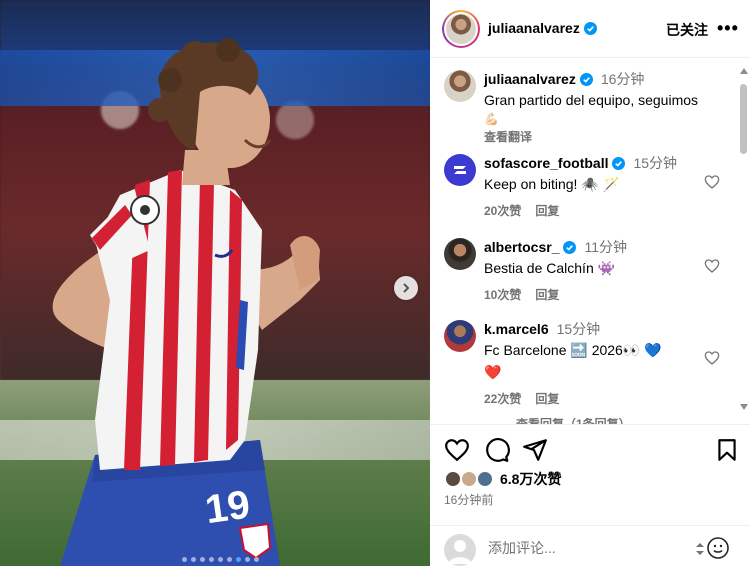  I want to click on comment-time: 16分钟, so click(622, 79).